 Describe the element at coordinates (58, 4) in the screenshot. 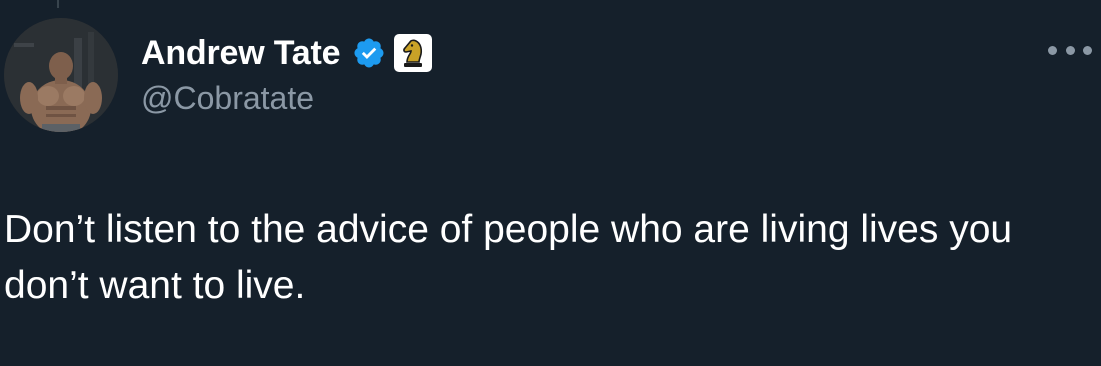

I see `thread-connector-line` at that location.